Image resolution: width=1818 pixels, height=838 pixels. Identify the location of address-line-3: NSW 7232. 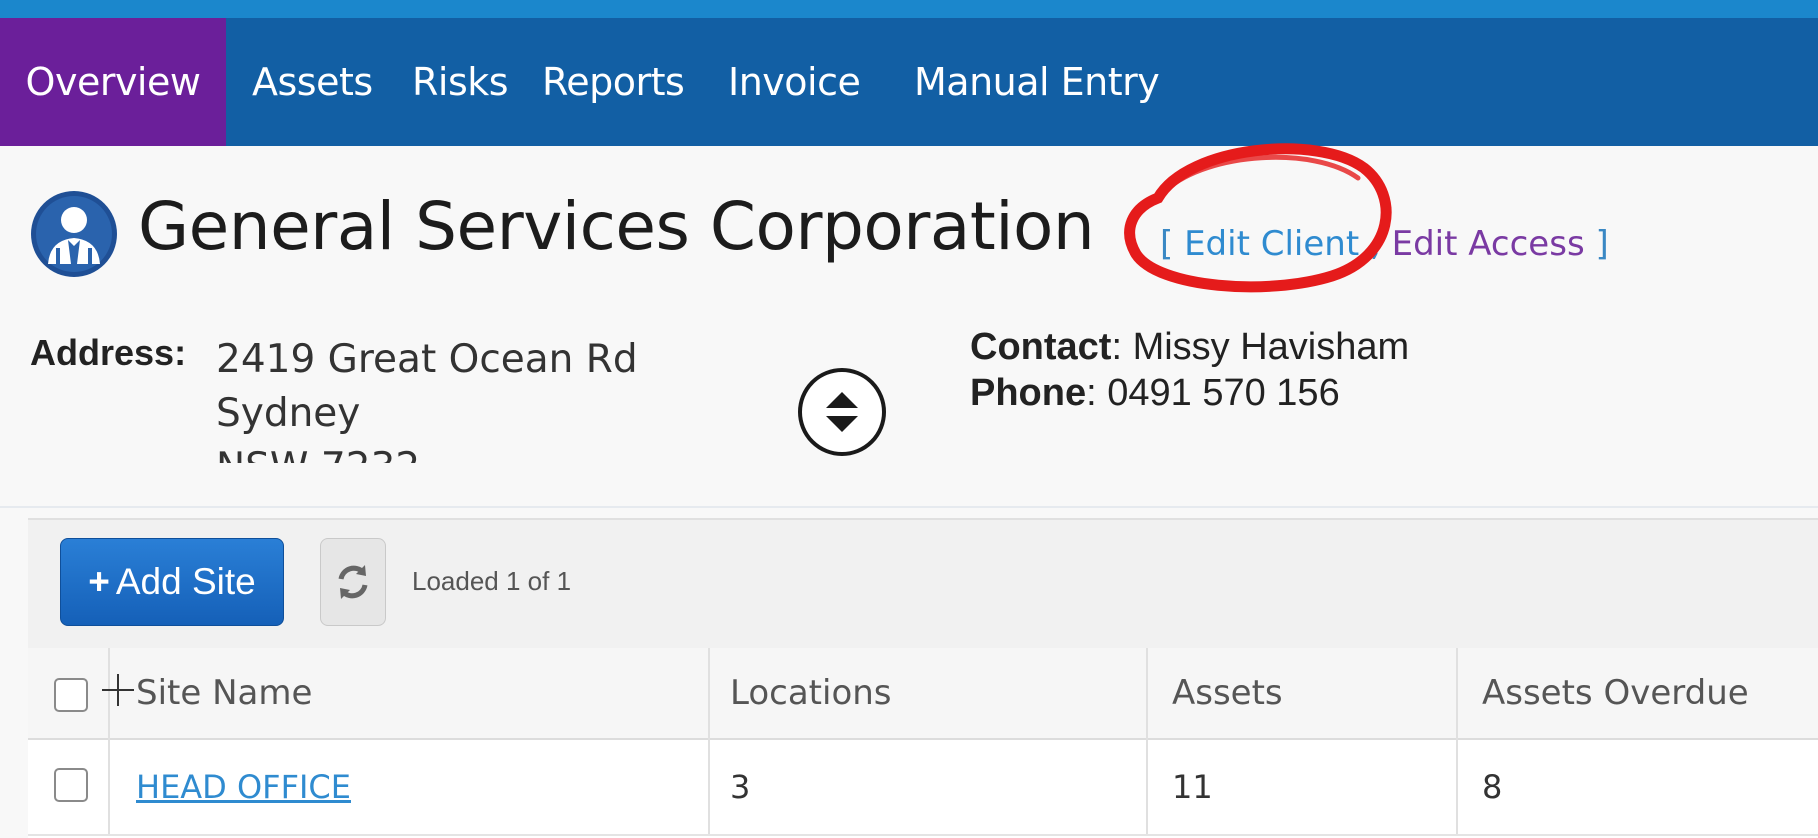
(456, 452).